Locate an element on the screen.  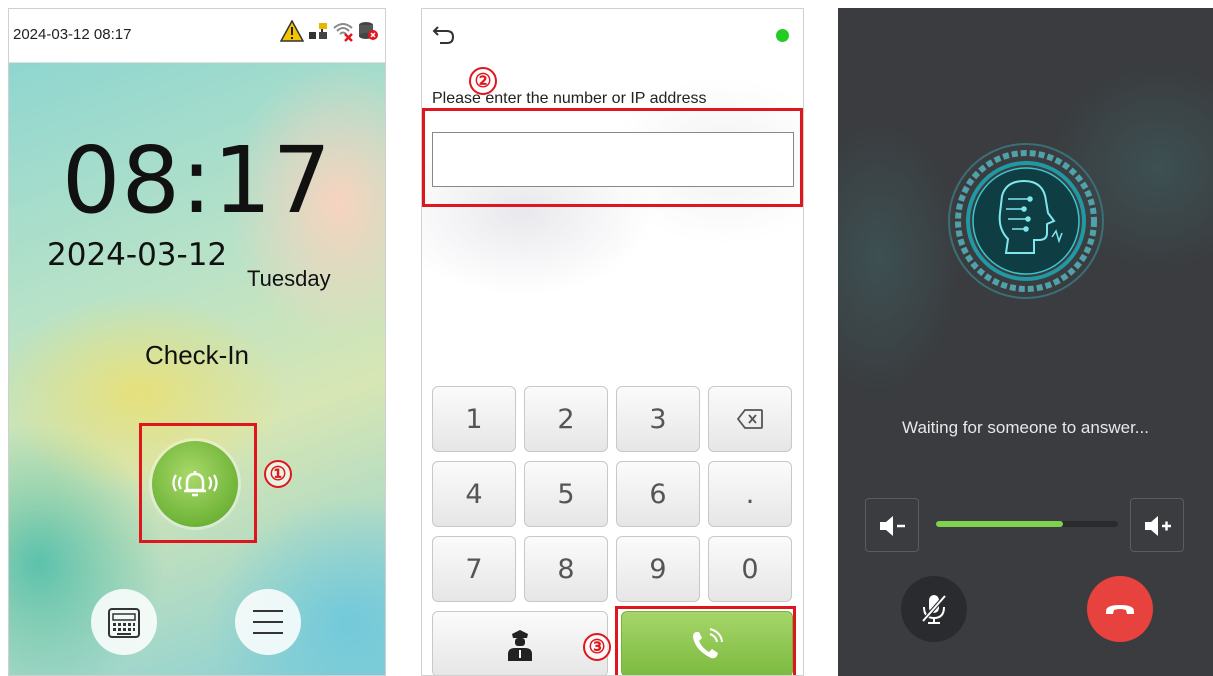
mic-off-icon is located at coordinates (934, 609).